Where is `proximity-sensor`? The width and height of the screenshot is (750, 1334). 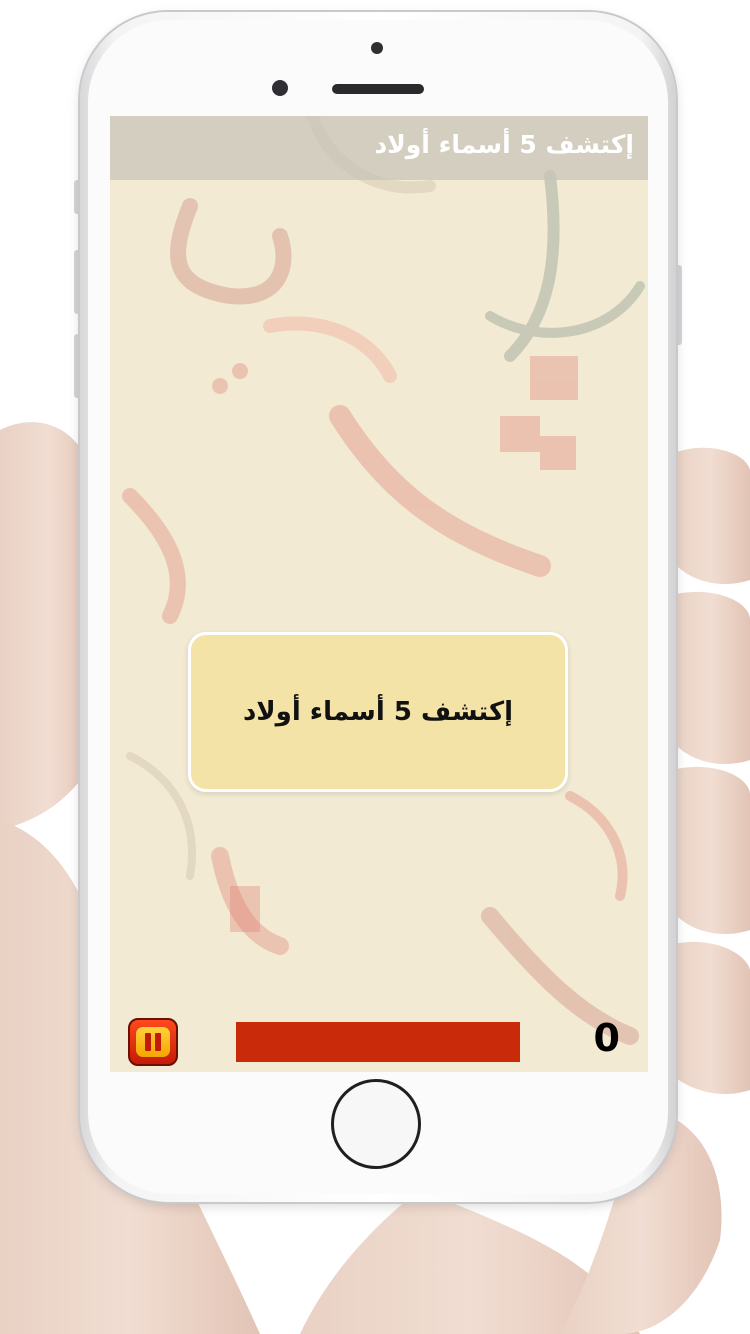 proximity-sensor is located at coordinates (377, 48).